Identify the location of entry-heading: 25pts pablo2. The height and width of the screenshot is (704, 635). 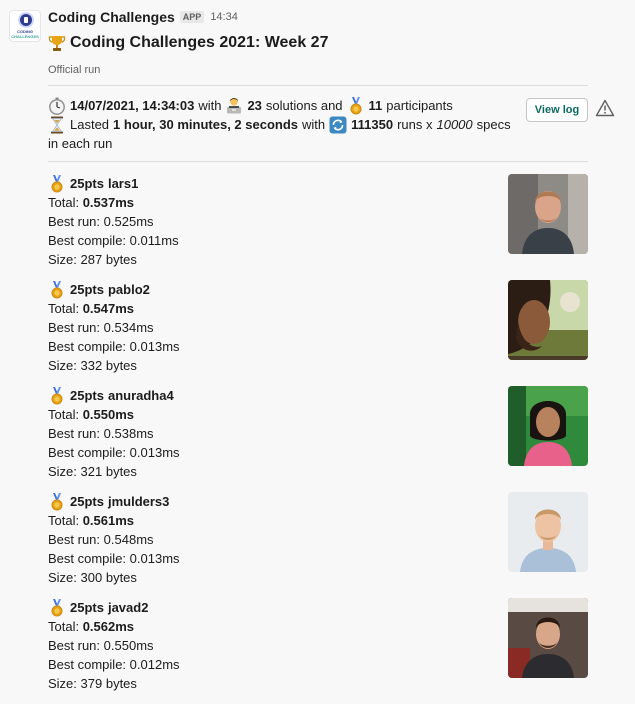
(318, 289).